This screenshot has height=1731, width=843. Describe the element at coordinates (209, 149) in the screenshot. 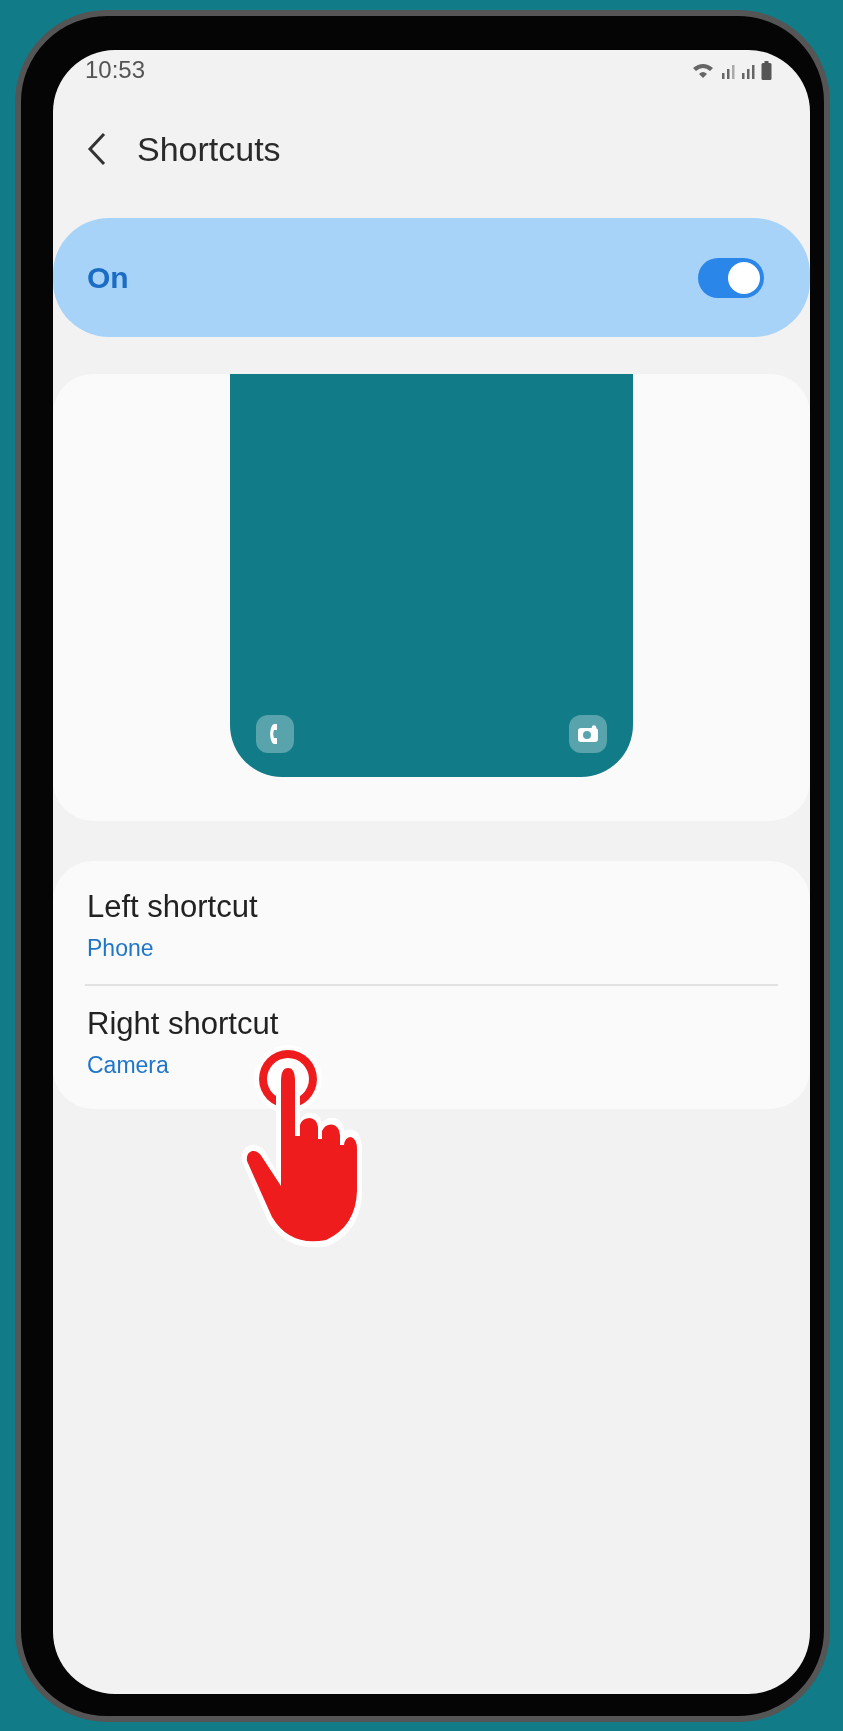

I see `page-title: Shortcuts` at that location.